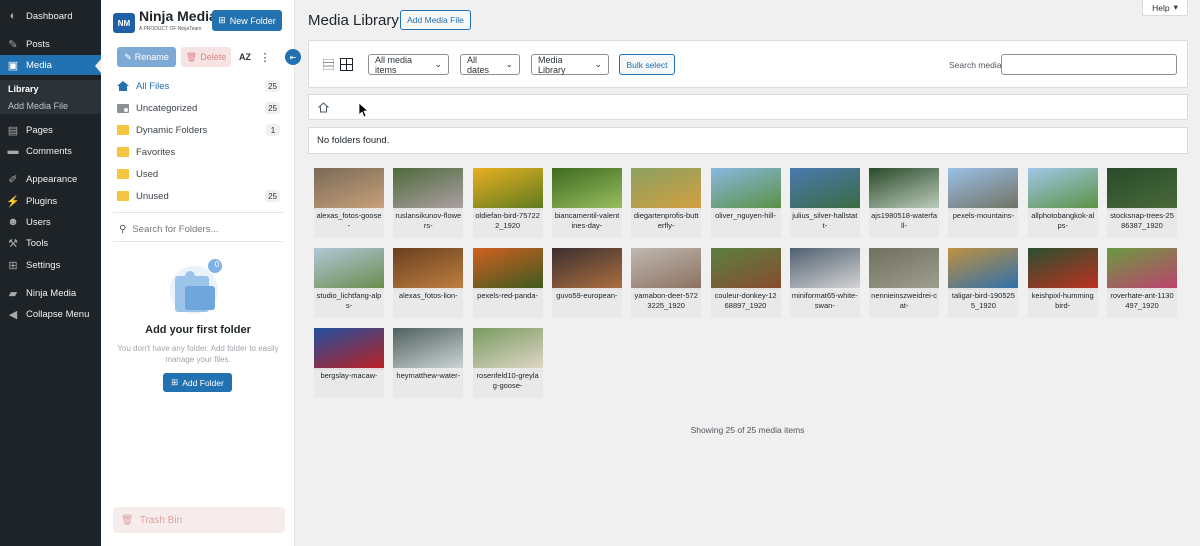  I want to click on media-thumbnail: guvo59-european-, so click(586, 283).